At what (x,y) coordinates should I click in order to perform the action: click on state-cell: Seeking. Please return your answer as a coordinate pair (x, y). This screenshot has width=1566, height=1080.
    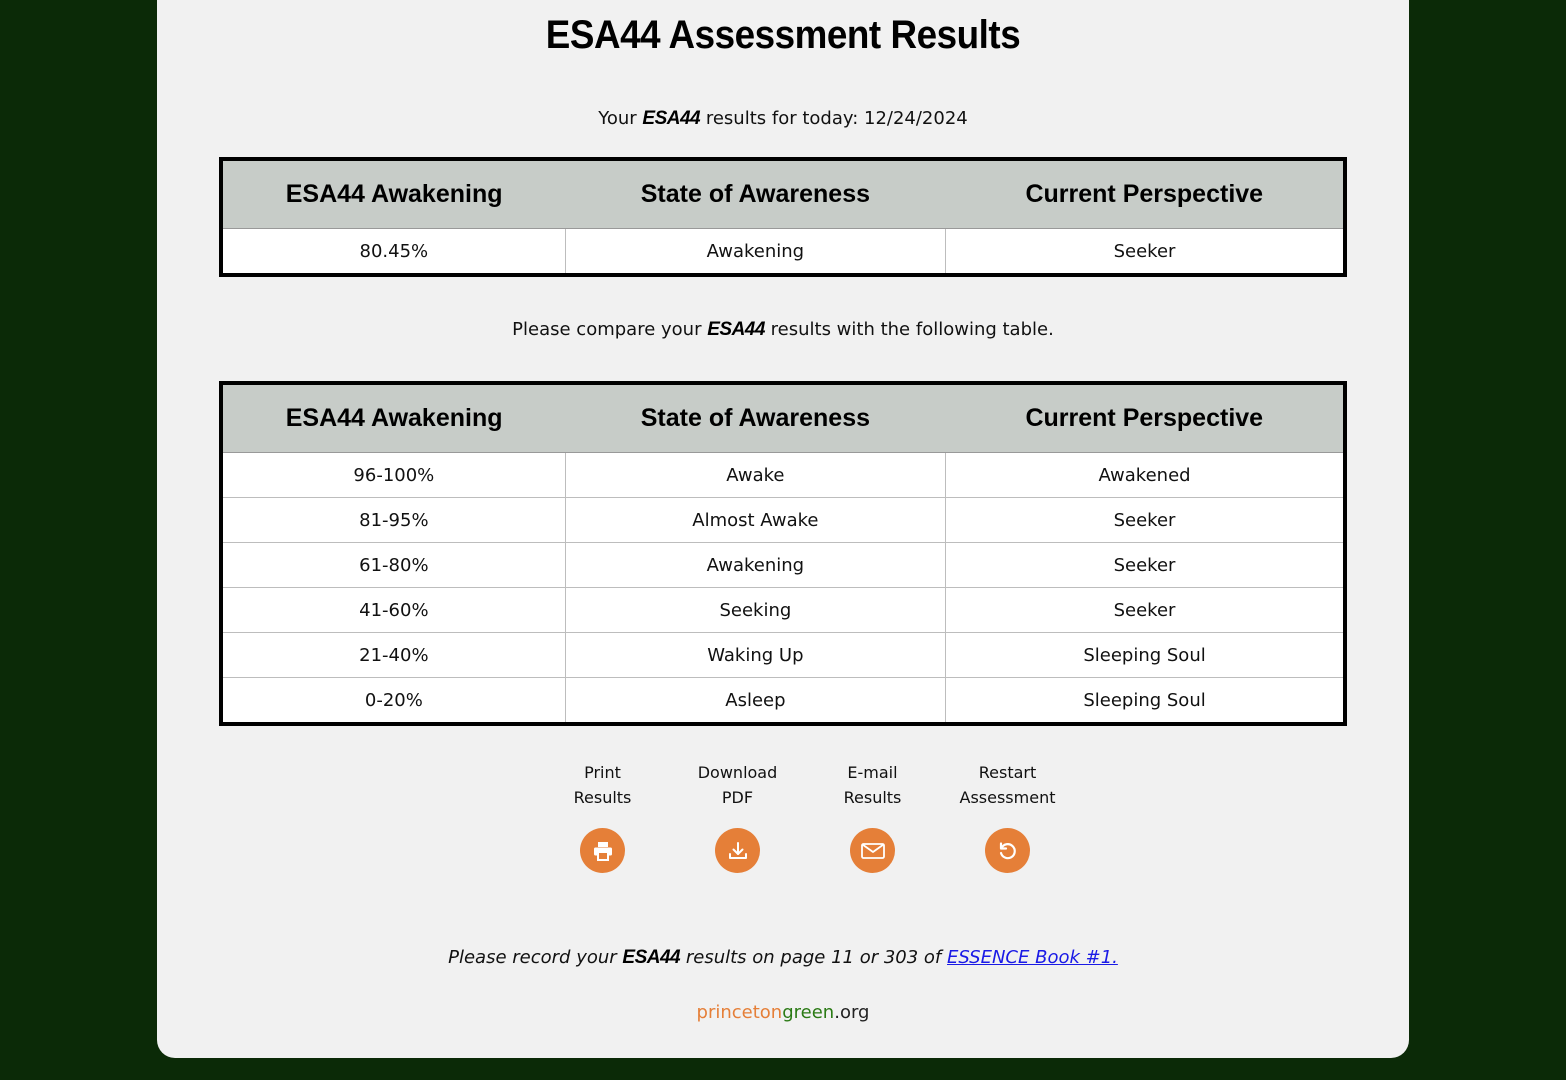
    Looking at the image, I should click on (755, 610).